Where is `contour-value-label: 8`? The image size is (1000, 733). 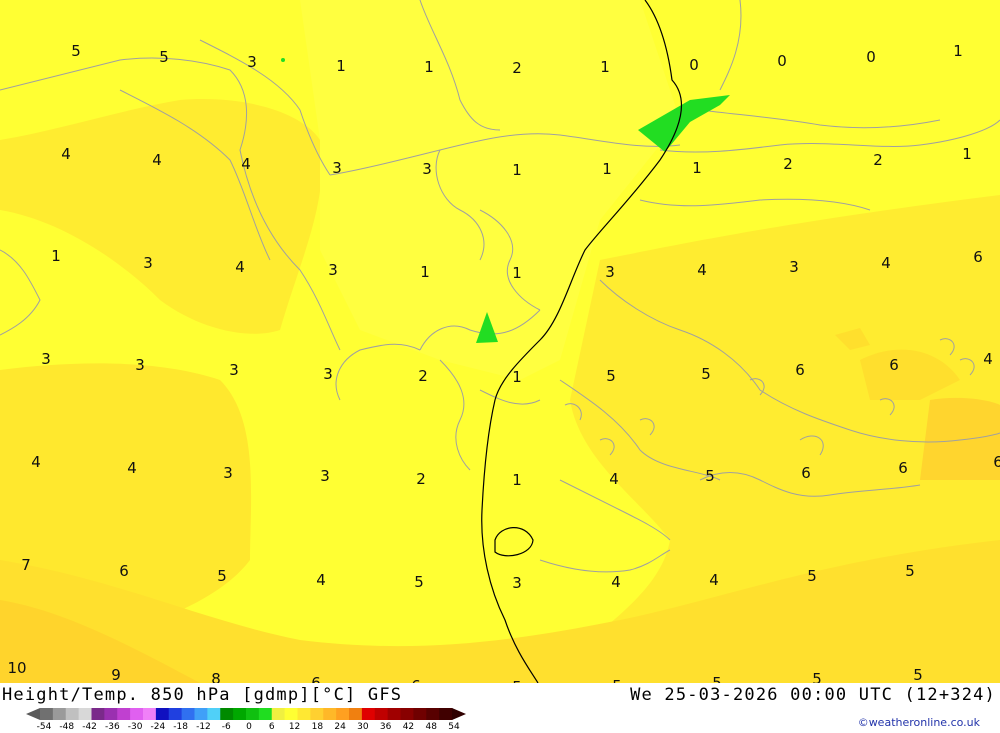
contour-value-label: 8 is located at coordinates (216, 676).